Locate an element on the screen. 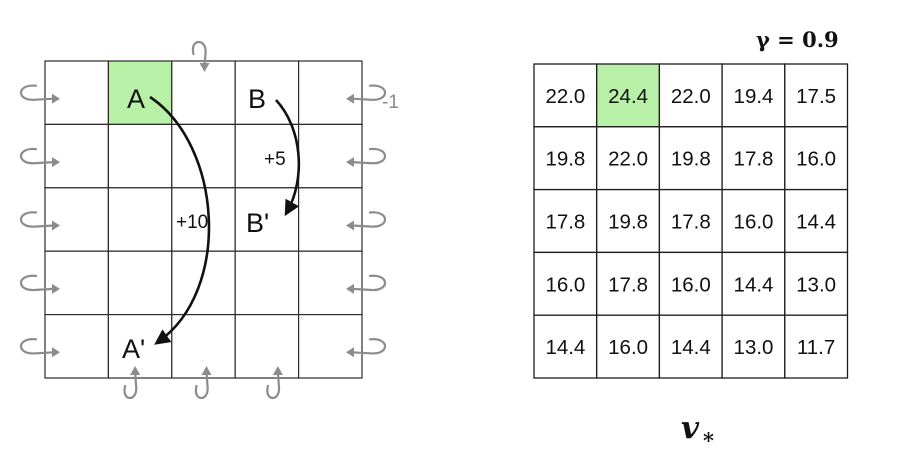  value-cell-number: 11.7 is located at coordinates (816, 347).